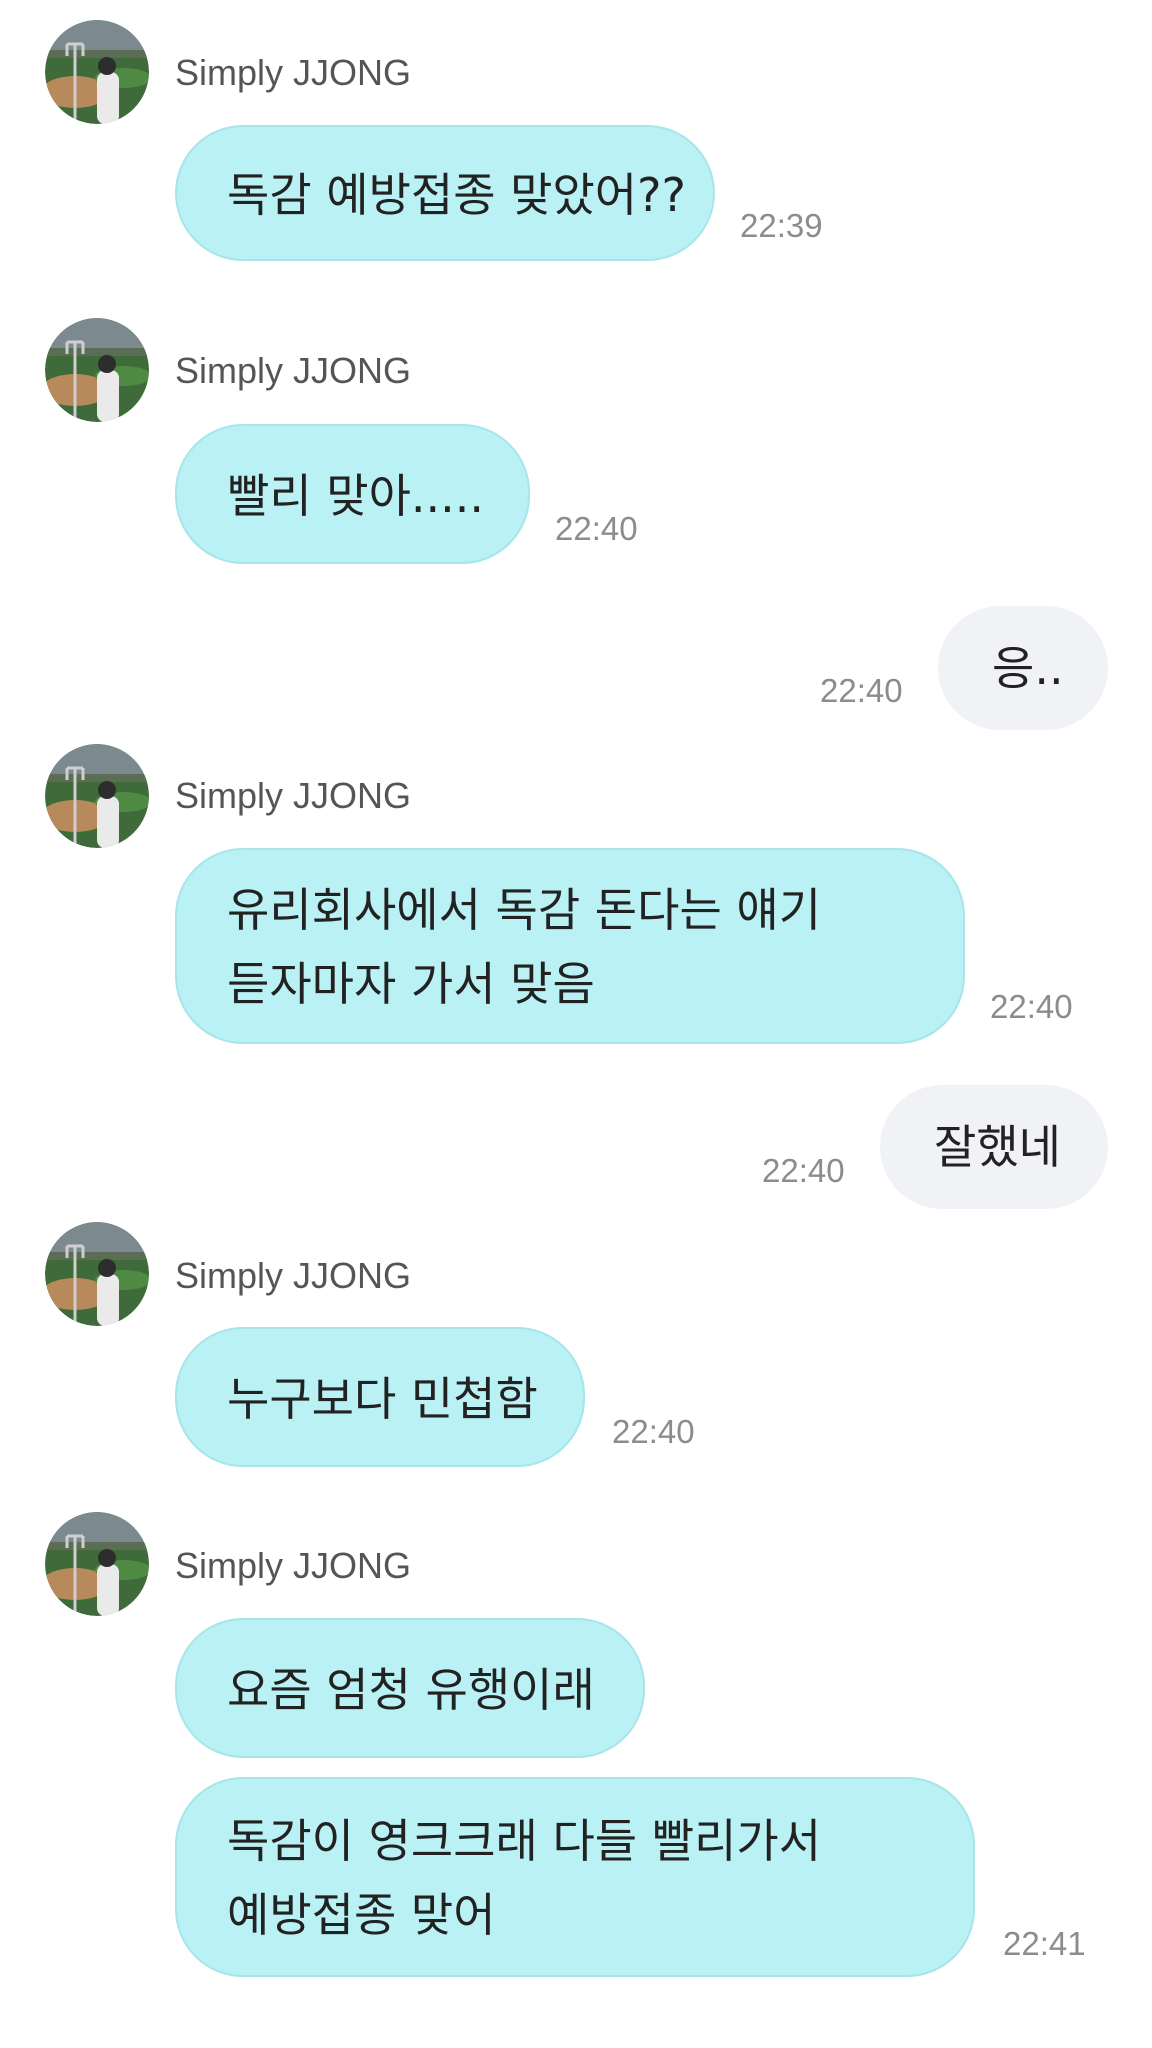 Image resolution: width=1152 pixels, height=2048 pixels. I want to click on message-bubble: 요즘 엄청 유행이래, so click(410, 1688).